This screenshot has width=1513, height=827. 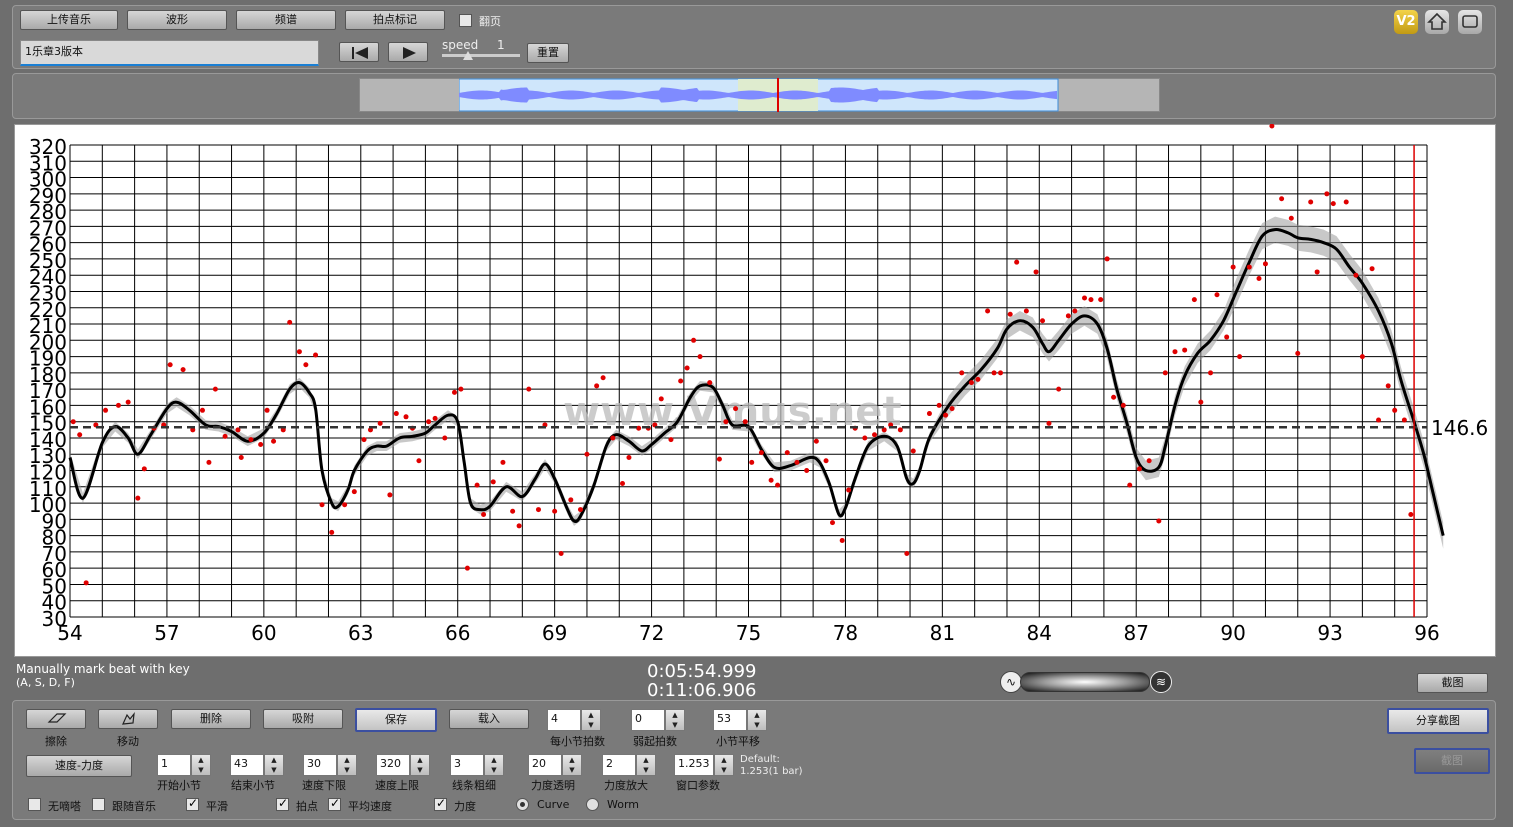 I want to click on window-label: 窗口参数, so click(x=698, y=785).